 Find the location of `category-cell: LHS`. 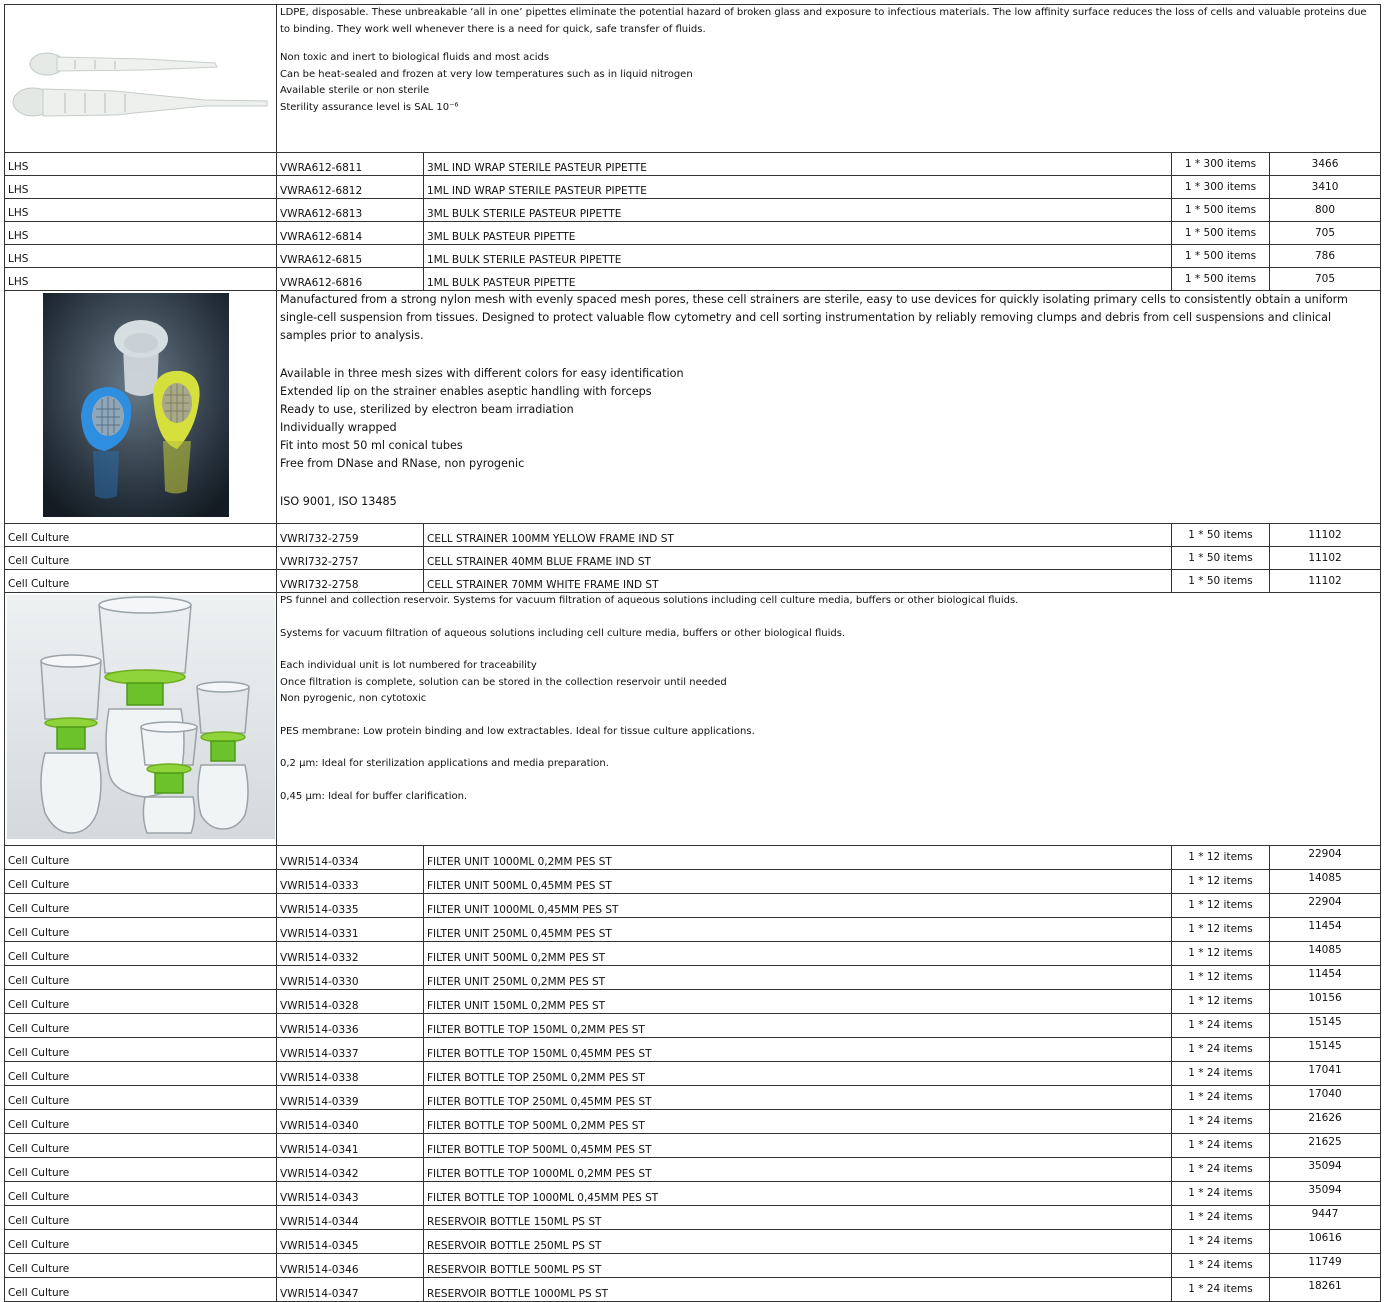

category-cell: LHS is located at coordinates (140, 233).